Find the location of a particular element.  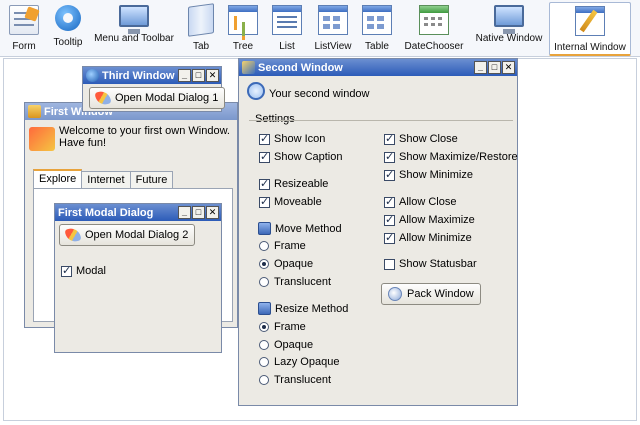

show-close-checkbox: Show Close is located at coordinates (421, 138).